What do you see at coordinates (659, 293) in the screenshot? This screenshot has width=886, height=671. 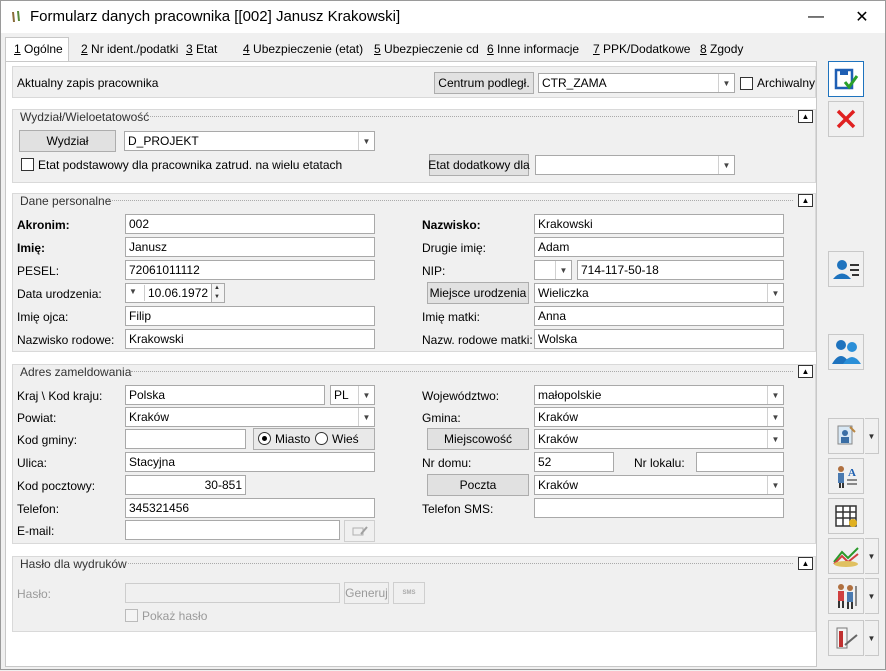 I see `miejsce-urodzenia-select: Wieliczka ▼` at bounding box center [659, 293].